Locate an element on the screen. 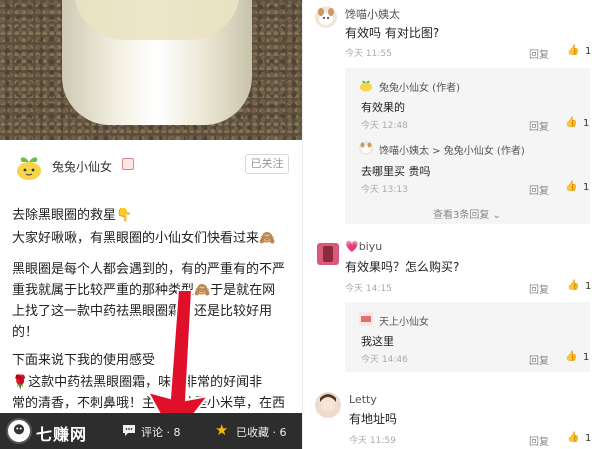 Image resolution: width=599 pixels, height=449 pixels. reply-thread: 天上小仙女 我这里 今天 14:46 回复 👍 1 is located at coordinates (467, 337).